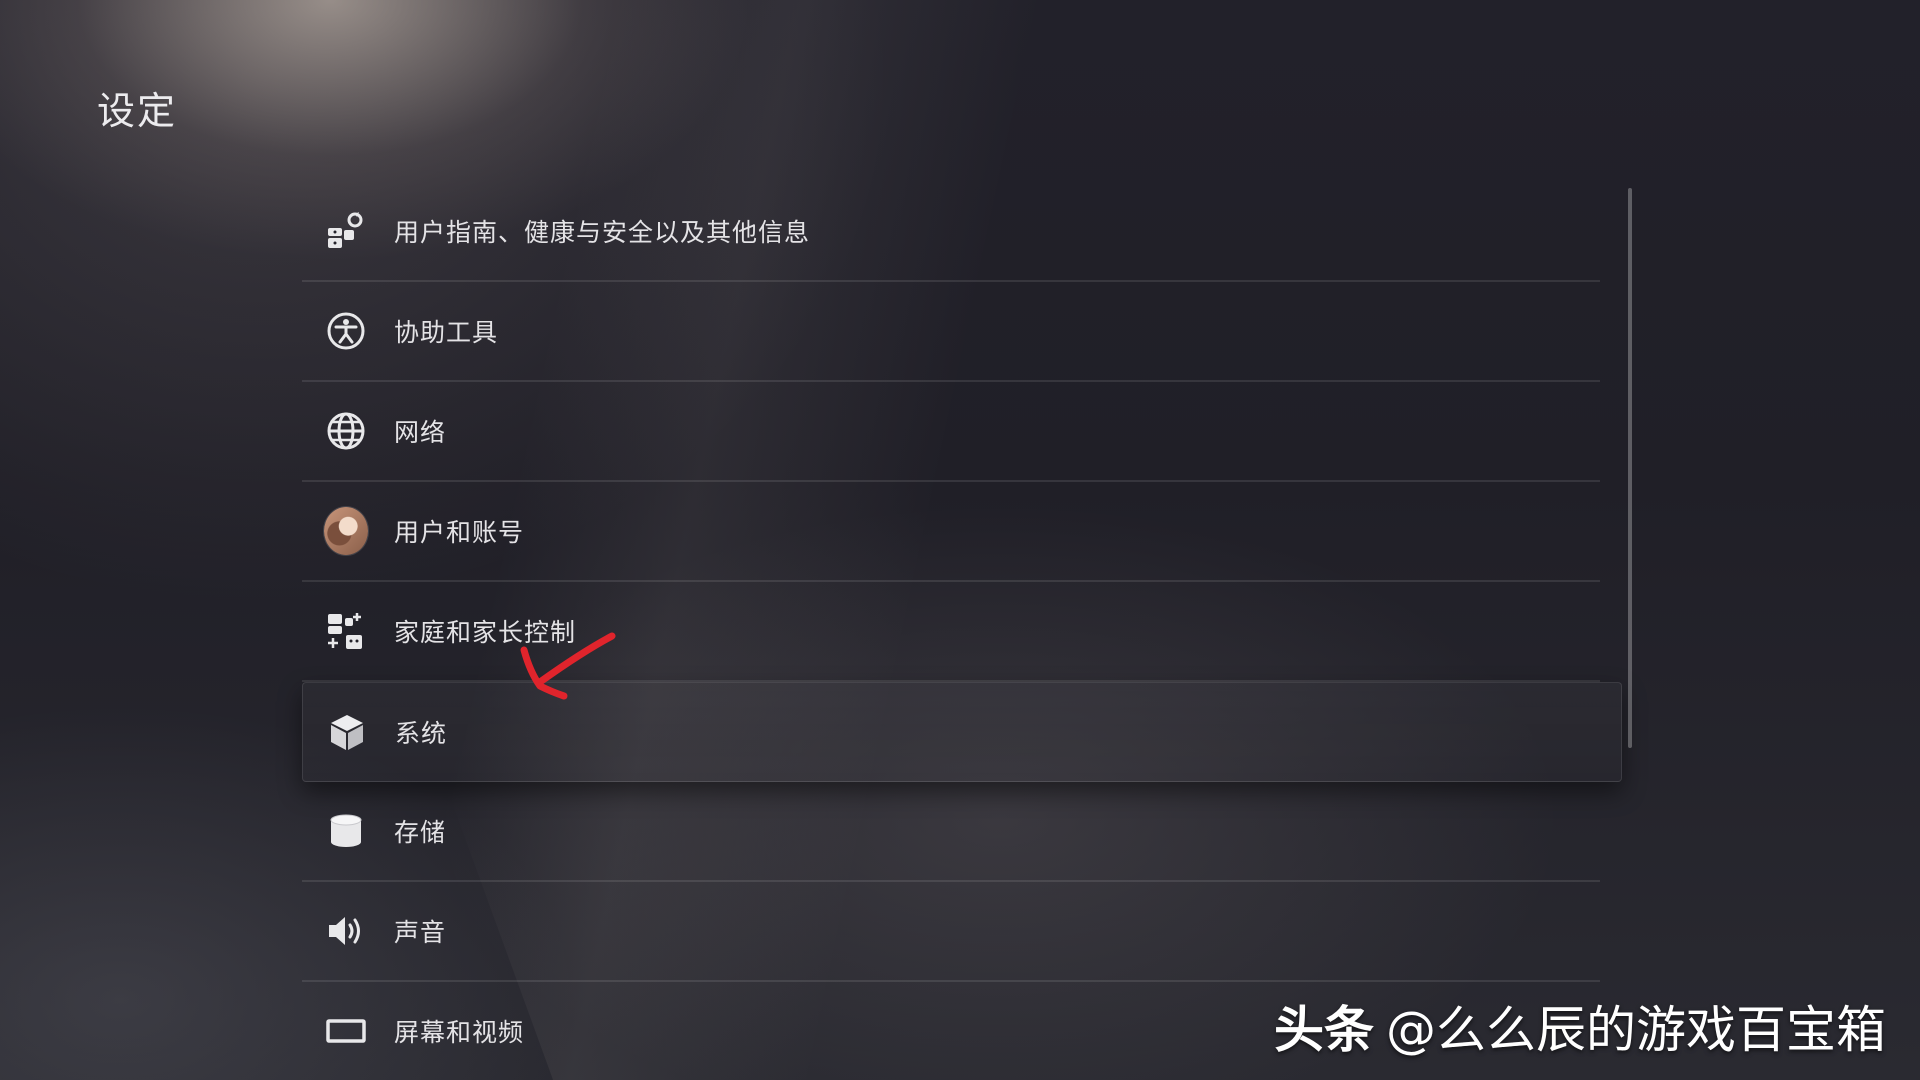  Describe the element at coordinates (420, 832) in the screenshot. I see `menu-item-label: 存储` at that location.